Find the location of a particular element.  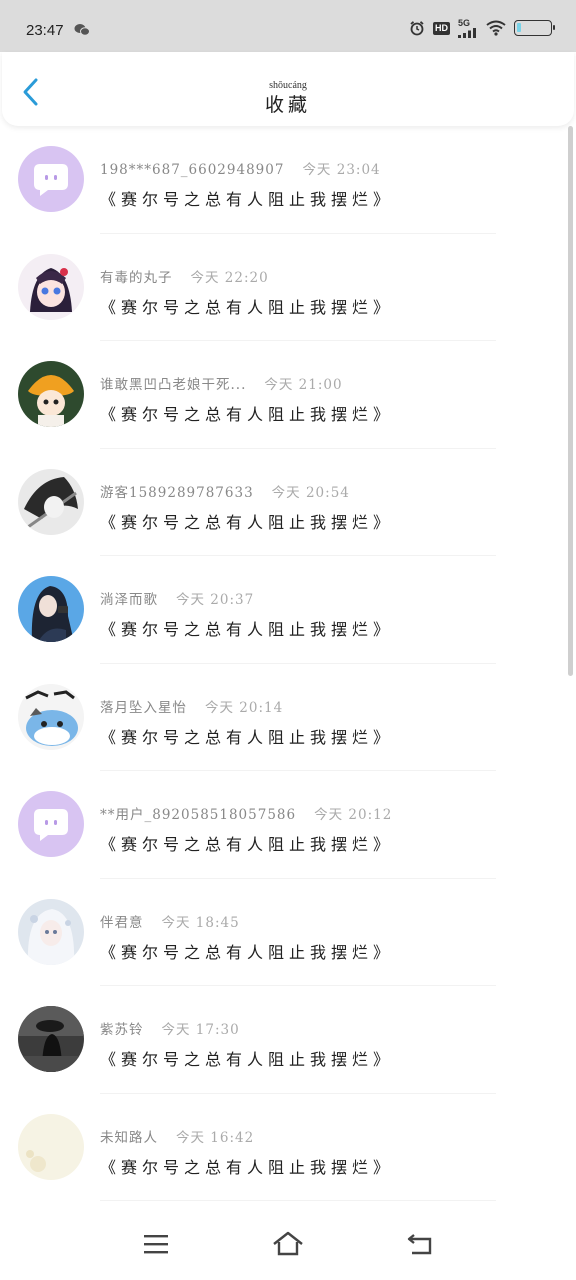

author-name: 198***687_6602948907 is located at coordinates (192, 170).